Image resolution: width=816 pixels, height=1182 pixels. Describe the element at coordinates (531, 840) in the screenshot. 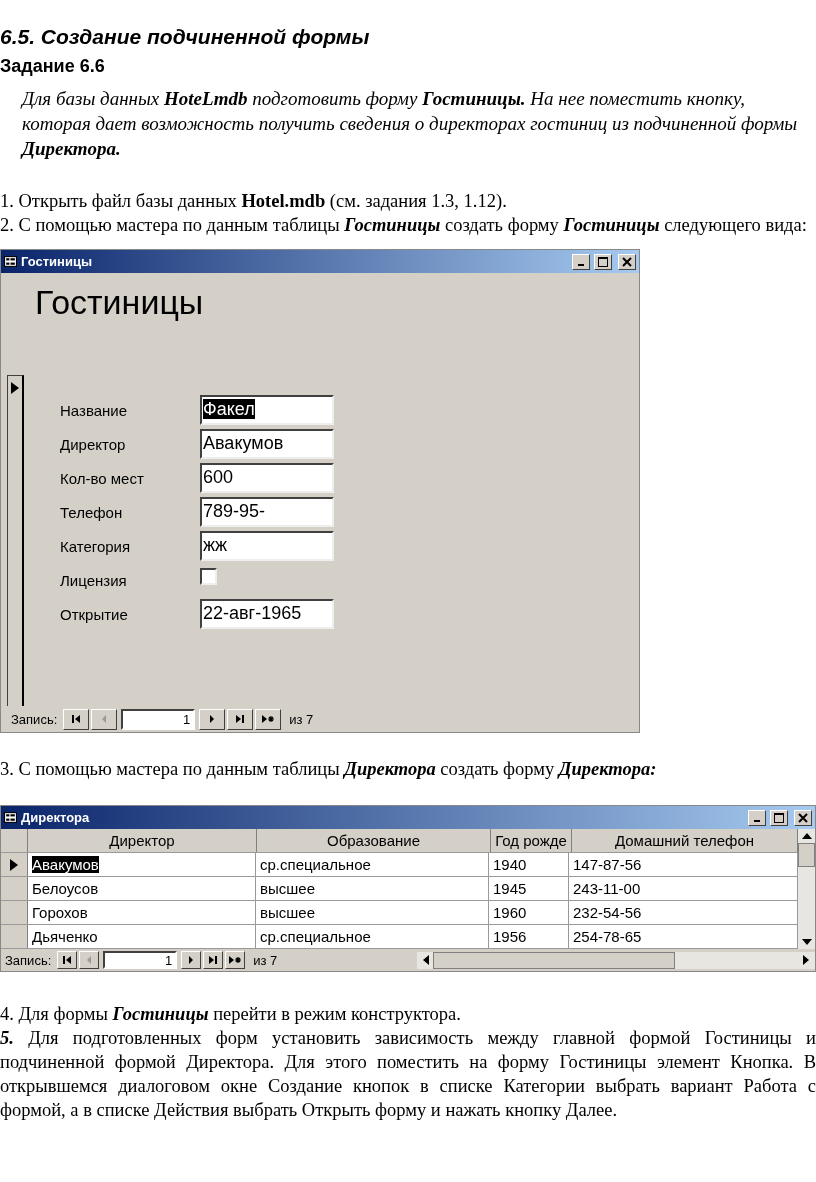

I see `column-header: Год рожде` at that location.